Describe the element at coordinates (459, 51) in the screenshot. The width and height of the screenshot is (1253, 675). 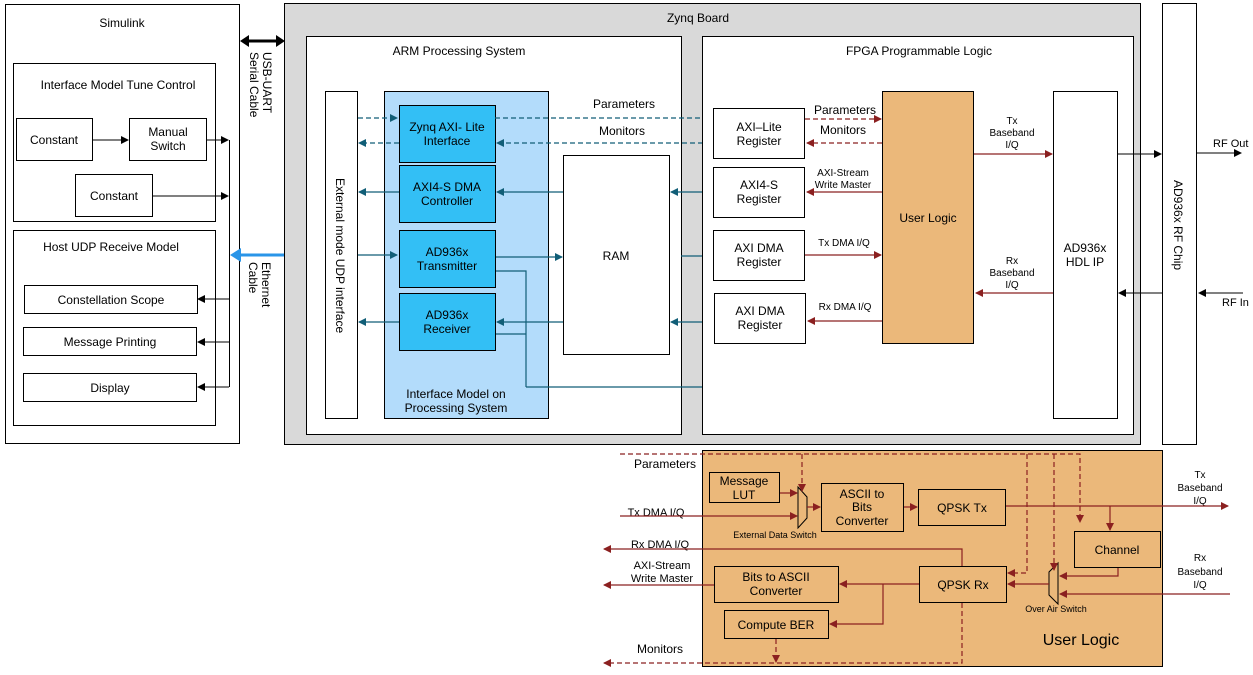
I see `arm-title: ARM Processing System` at that location.